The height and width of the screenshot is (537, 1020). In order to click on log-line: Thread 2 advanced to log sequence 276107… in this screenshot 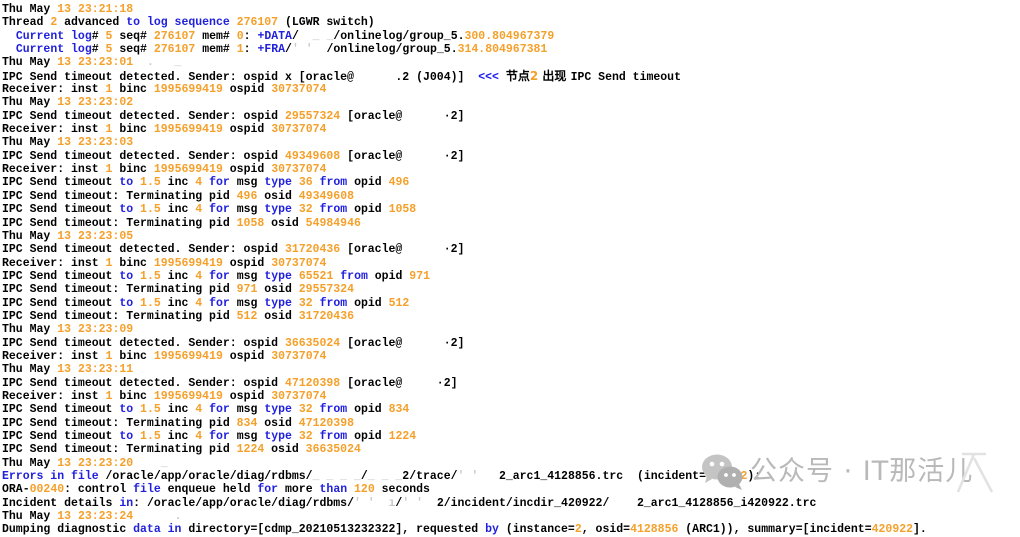, I will do `click(511, 22)`.